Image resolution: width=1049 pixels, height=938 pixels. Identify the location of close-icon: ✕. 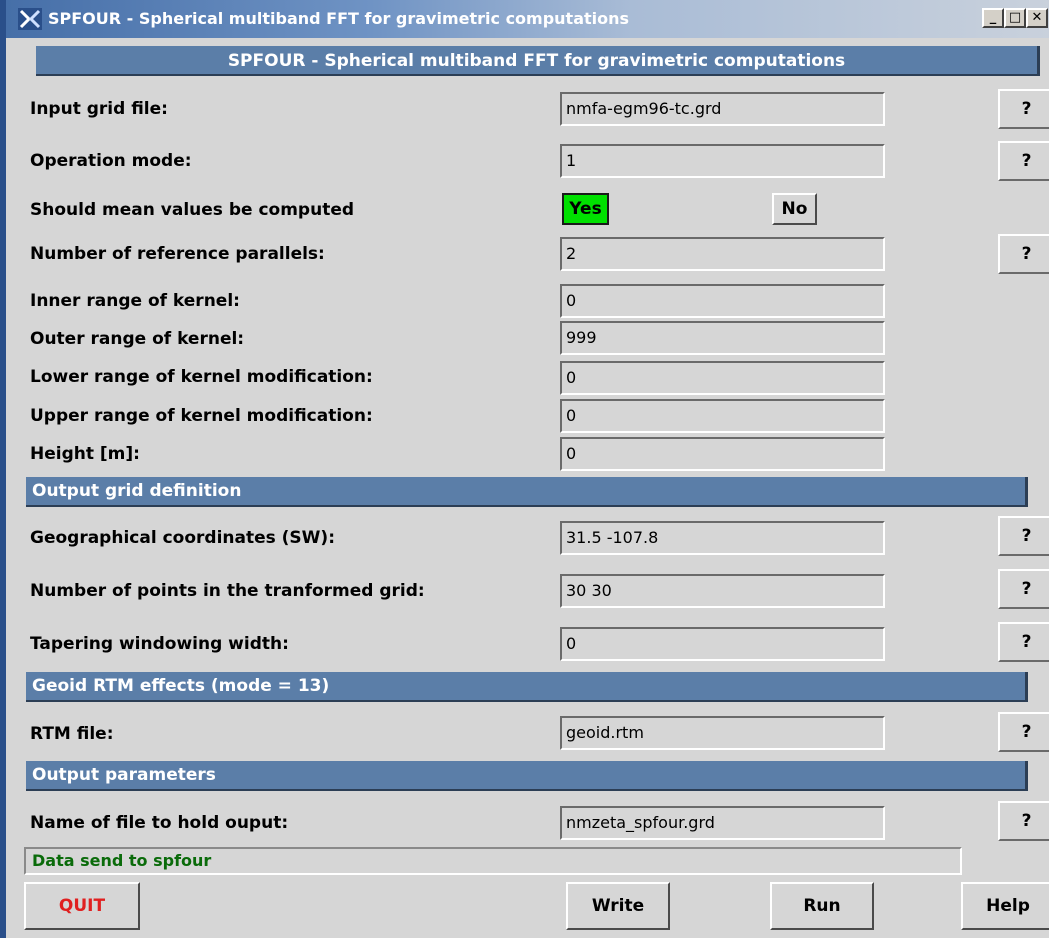
(1037, 17).